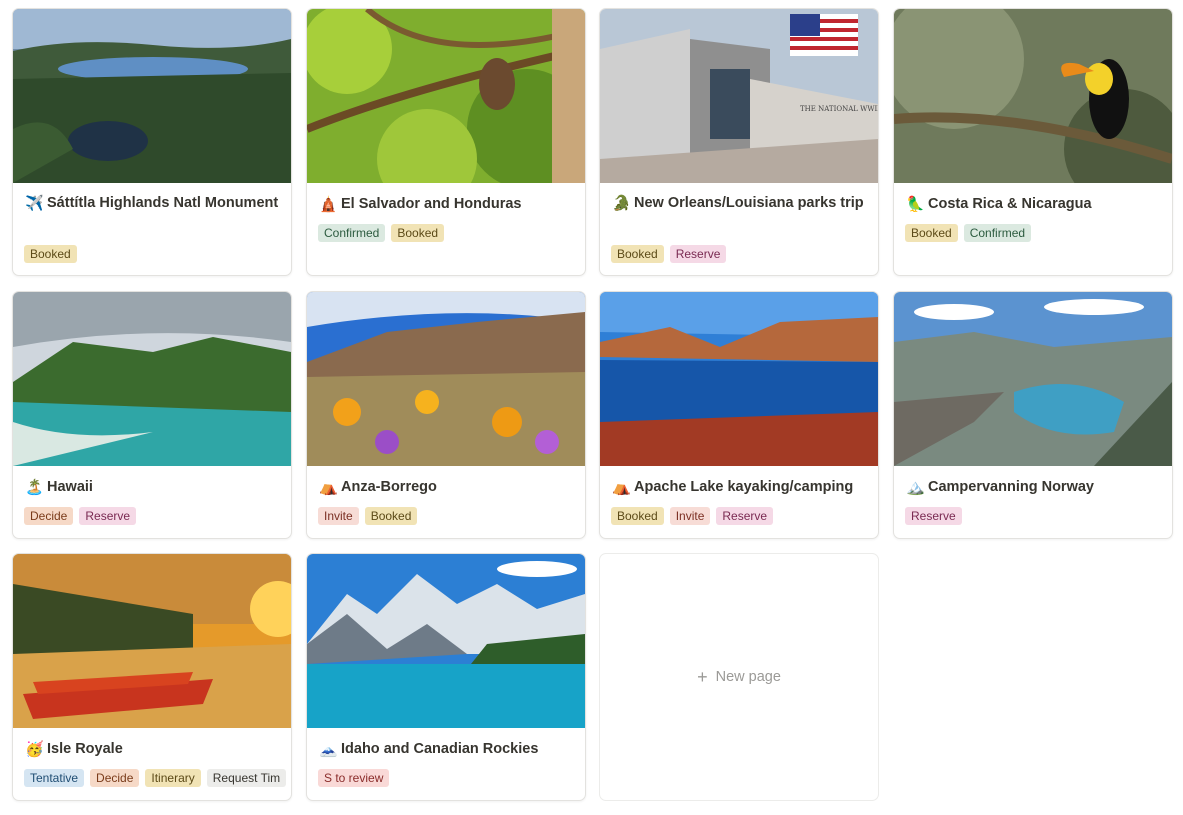 The height and width of the screenshot is (815, 1183). I want to click on gallery-card: ⛺ Anza-Borrego Invite Booked, so click(446, 415).